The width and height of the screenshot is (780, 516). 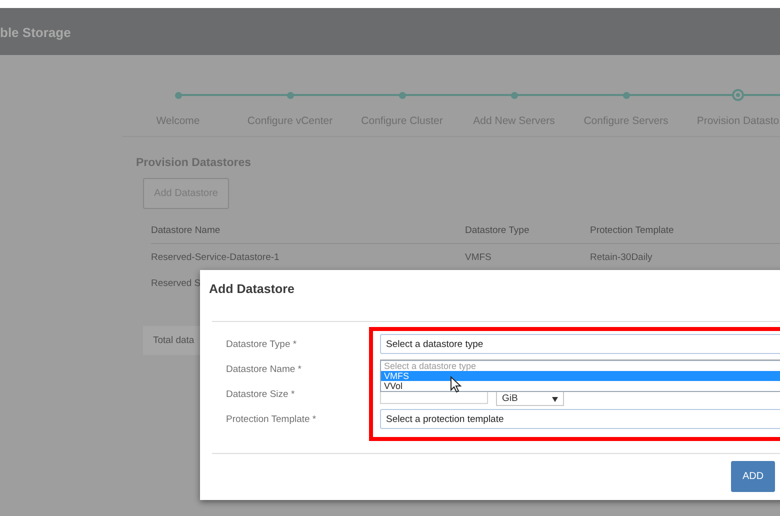 What do you see at coordinates (176, 283) in the screenshot?
I see `table-cell-text: Reserved S` at bounding box center [176, 283].